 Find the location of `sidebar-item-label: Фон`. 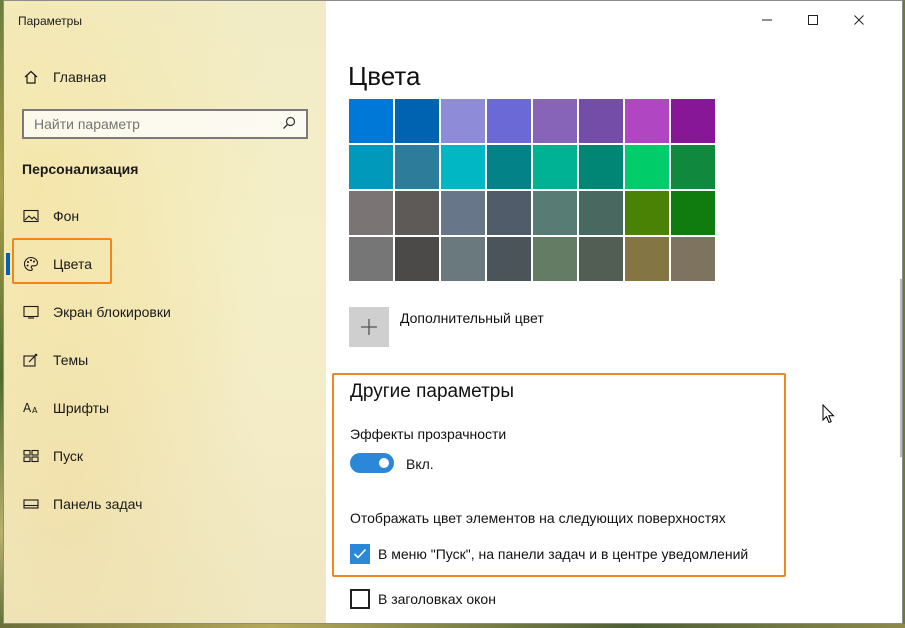

sidebar-item-label: Фон is located at coordinates (66, 216).